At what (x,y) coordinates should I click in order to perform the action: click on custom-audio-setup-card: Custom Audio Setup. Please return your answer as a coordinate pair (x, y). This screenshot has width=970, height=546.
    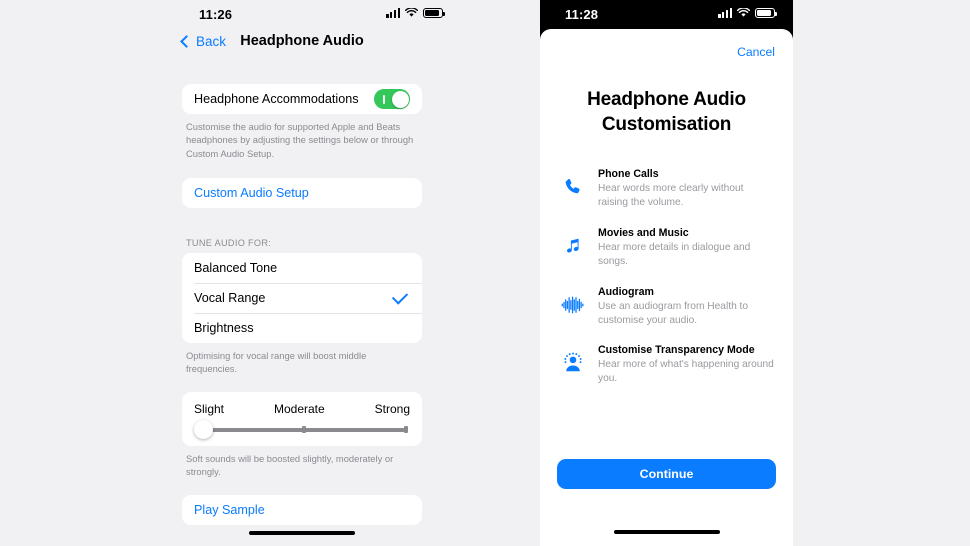
    Looking at the image, I should click on (302, 193).